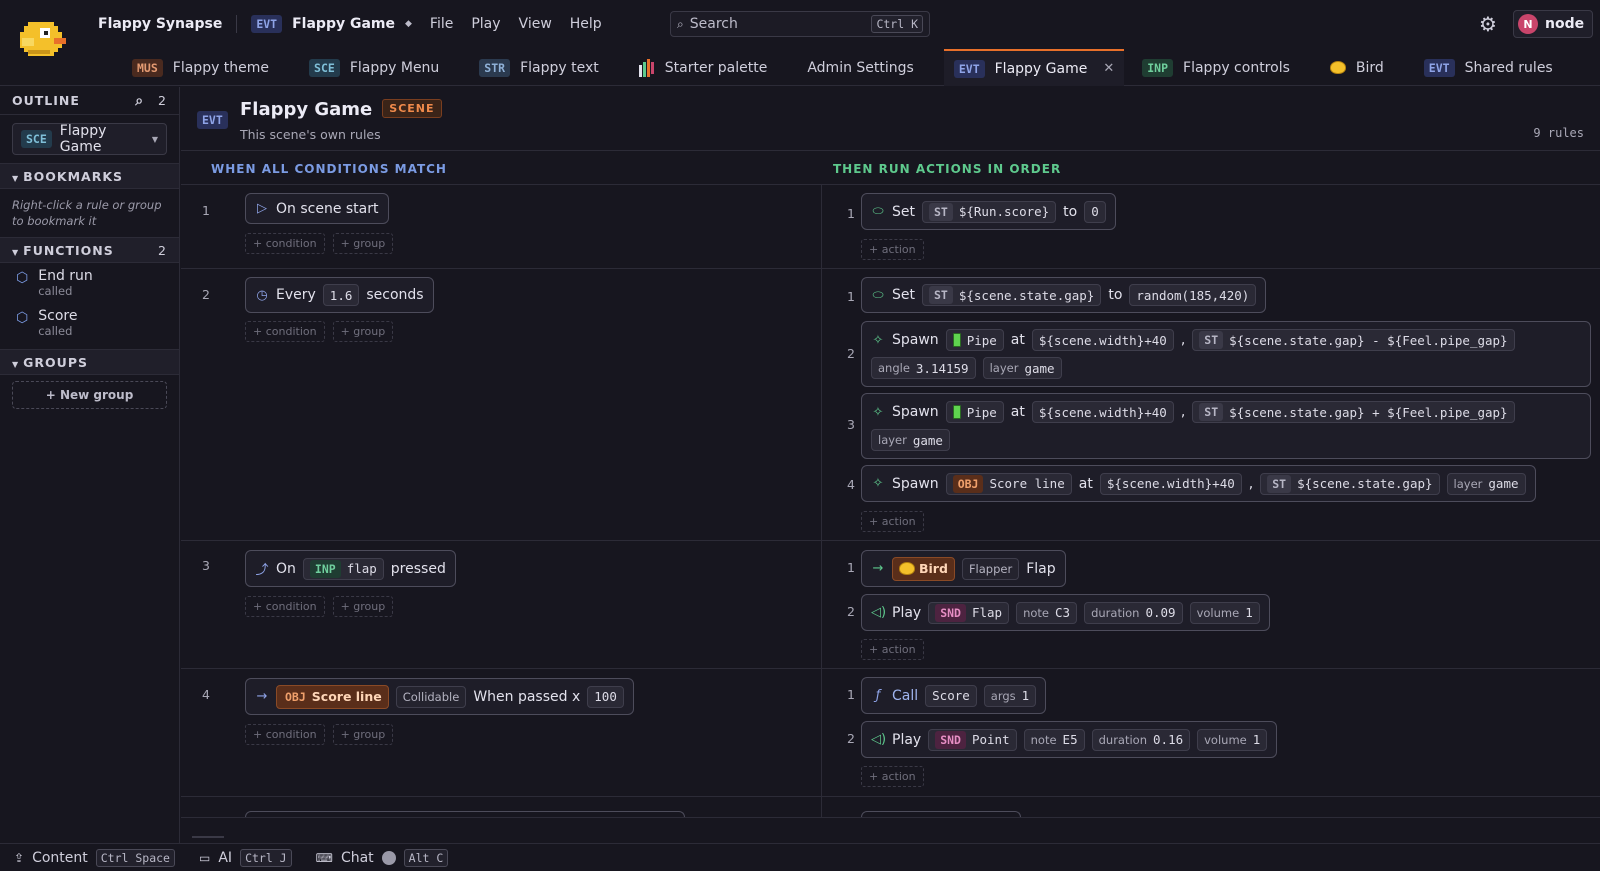 This screenshot has width=1600, height=871. What do you see at coordinates (343, 24) in the screenshot?
I see `doc-name: Flappy Game` at bounding box center [343, 24].